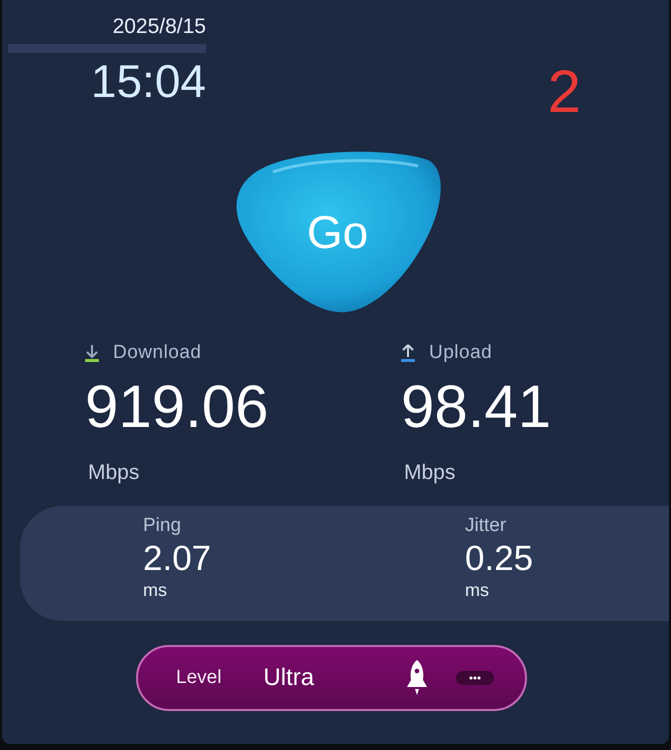  Describe the element at coordinates (331, 678) in the screenshot. I see `level-pill: Level Ultra` at that location.